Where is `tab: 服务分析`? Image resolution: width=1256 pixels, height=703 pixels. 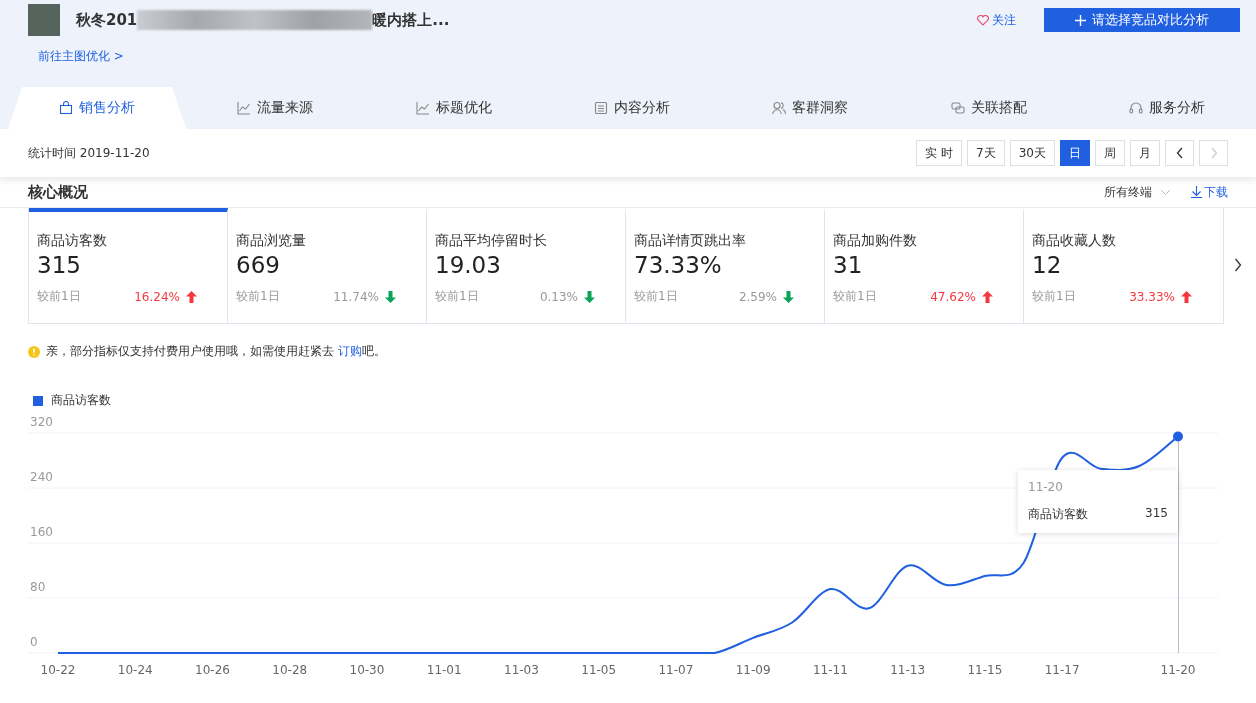 tab: 服务分析 is located at coordinates (1166, 108).